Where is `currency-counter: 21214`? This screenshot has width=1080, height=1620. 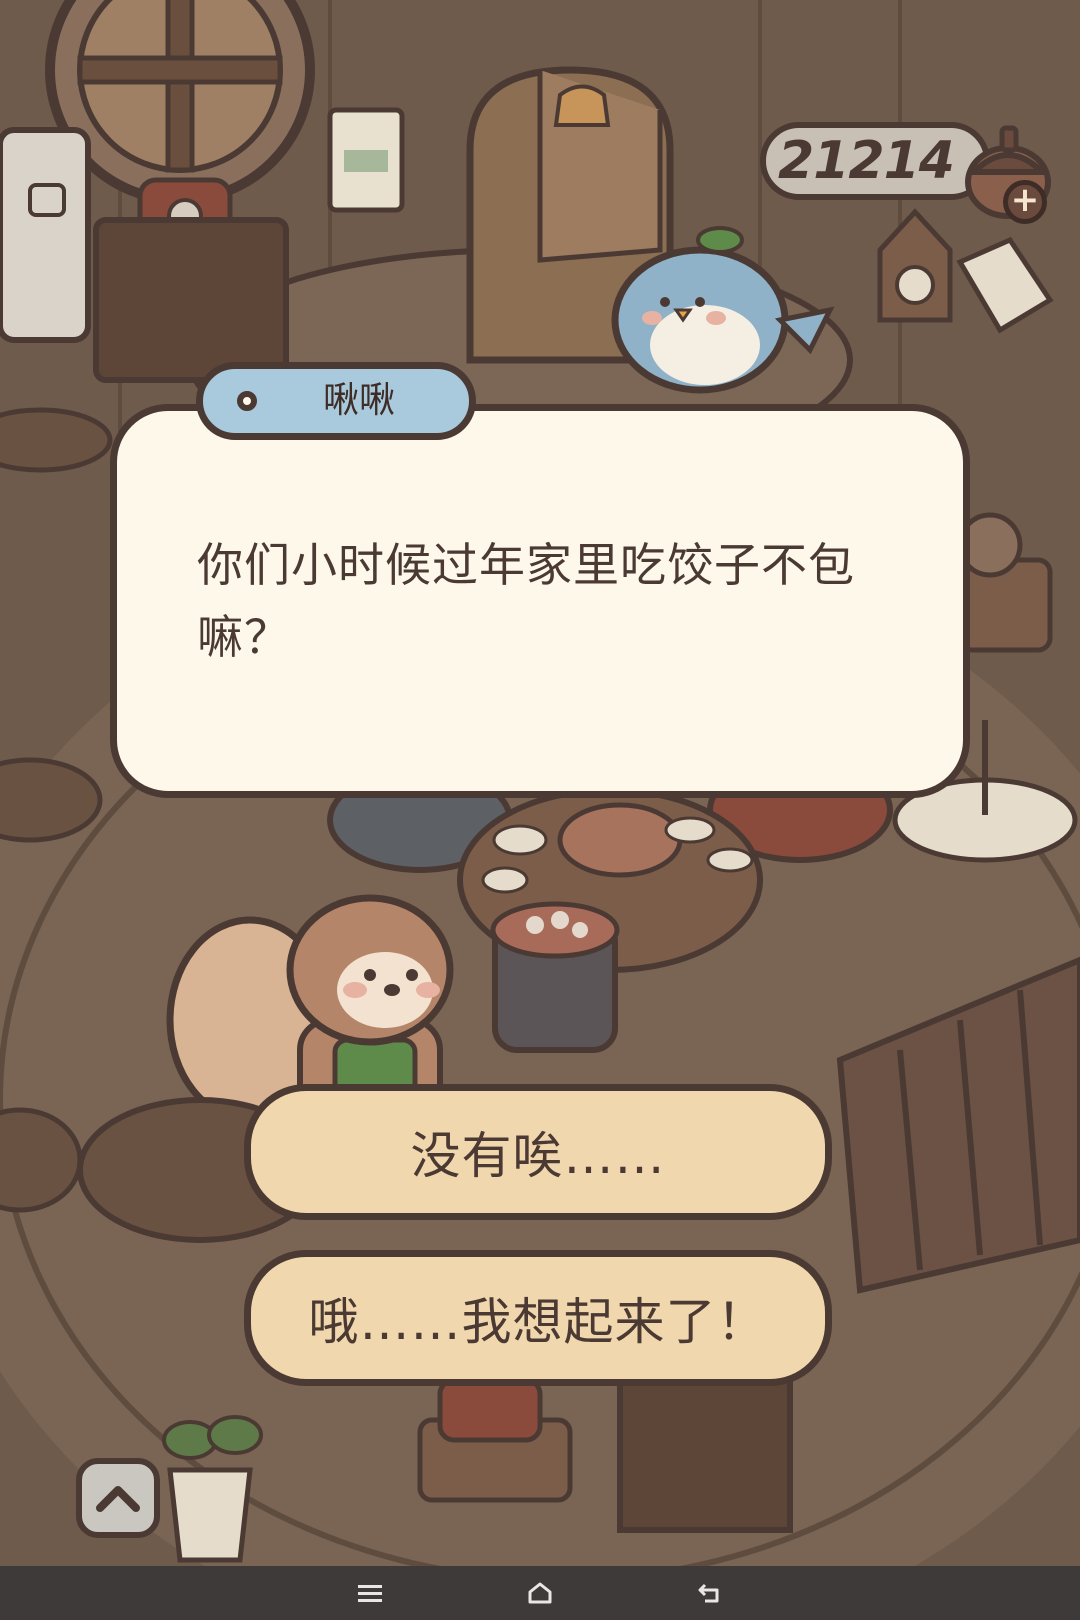
currency-counter: 21214 is located at coordinates (875, 161).